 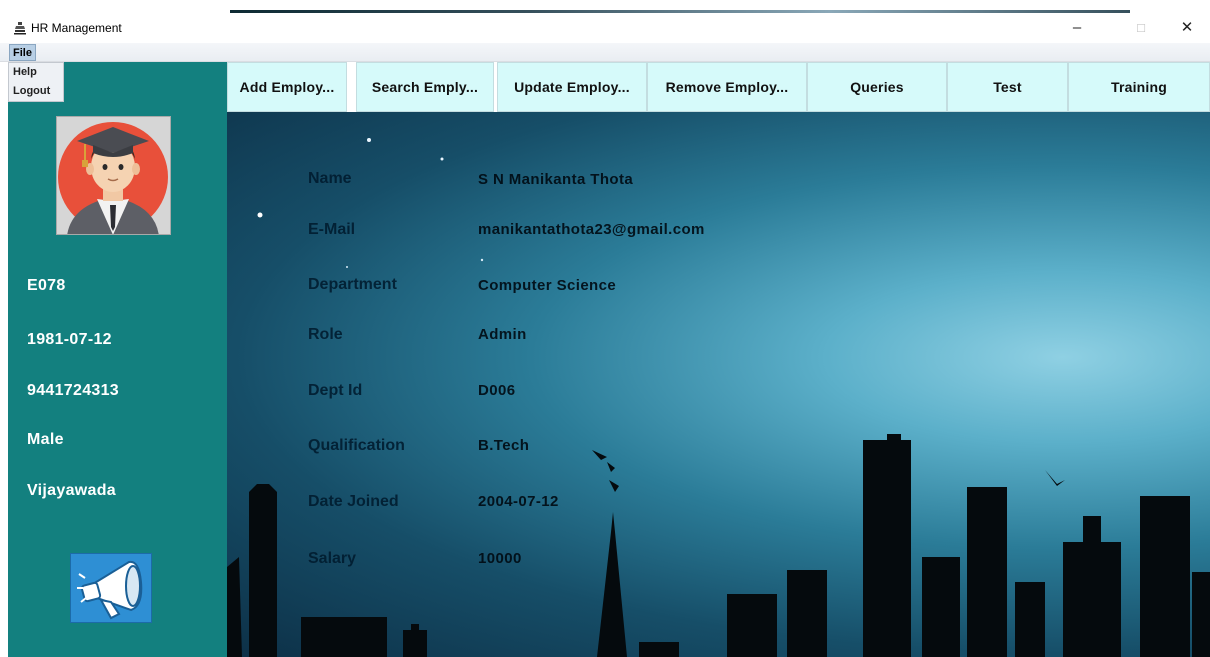 I want to click on employee-gender: Male, so click(x=45, y=439).